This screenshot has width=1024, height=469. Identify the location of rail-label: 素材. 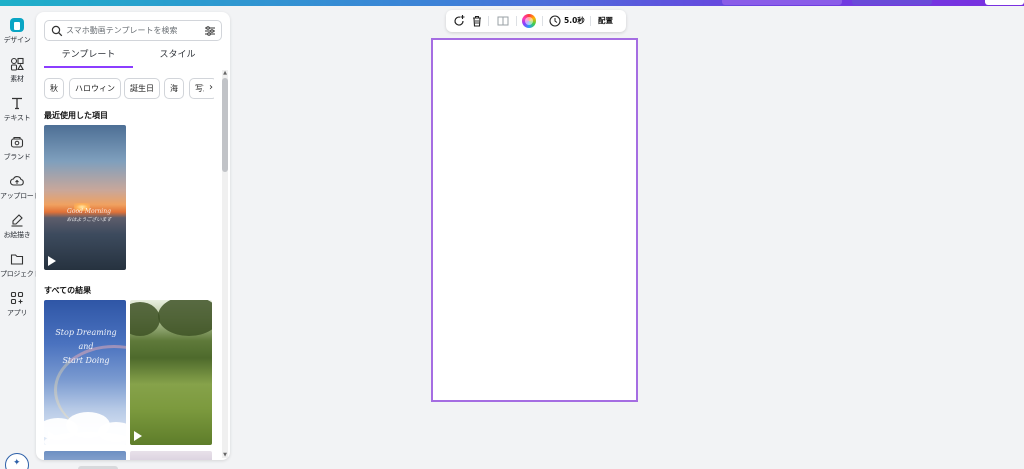
(17, 79).